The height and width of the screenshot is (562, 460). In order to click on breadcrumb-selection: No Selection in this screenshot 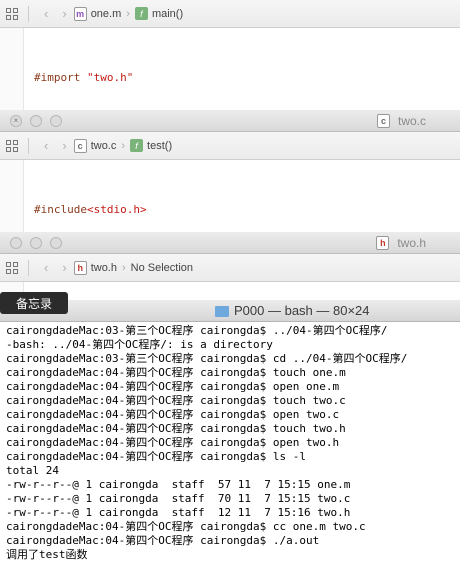, I will do `click(162, 268)`.